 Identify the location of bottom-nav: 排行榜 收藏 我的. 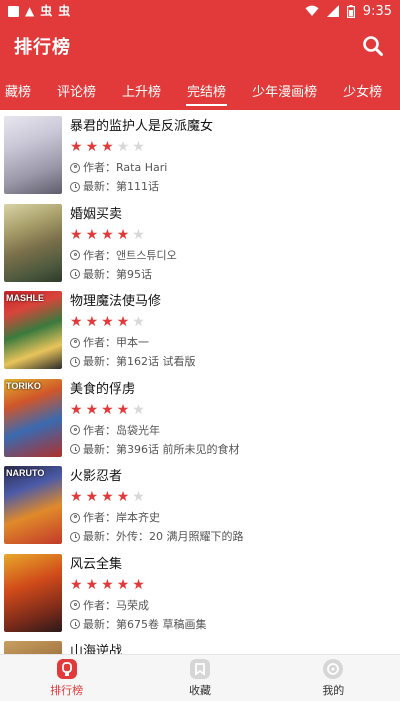
(200, 677).